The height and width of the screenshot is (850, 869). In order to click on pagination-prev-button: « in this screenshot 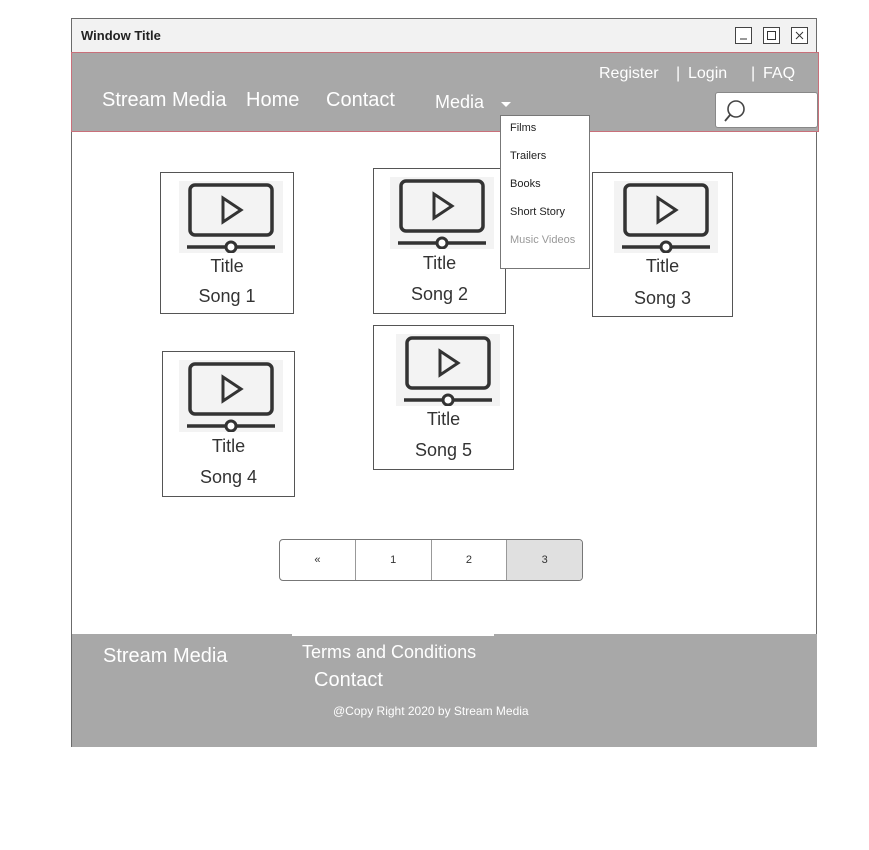, I will do `click(318, 560)`.